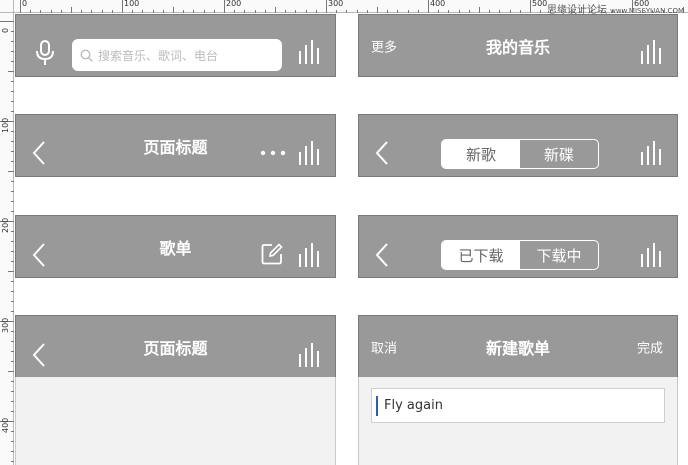  Describe the element at coordinates (45, 53) in the screenshot. I see `microphone-icon` at that location.